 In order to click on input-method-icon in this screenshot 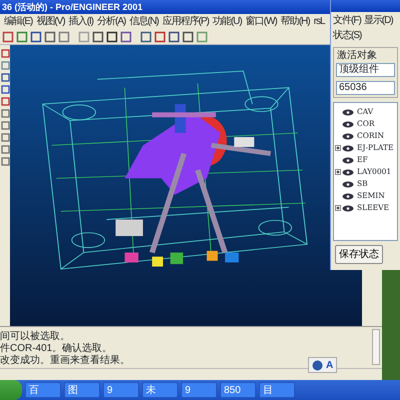, I will do `click(317, 365)`.